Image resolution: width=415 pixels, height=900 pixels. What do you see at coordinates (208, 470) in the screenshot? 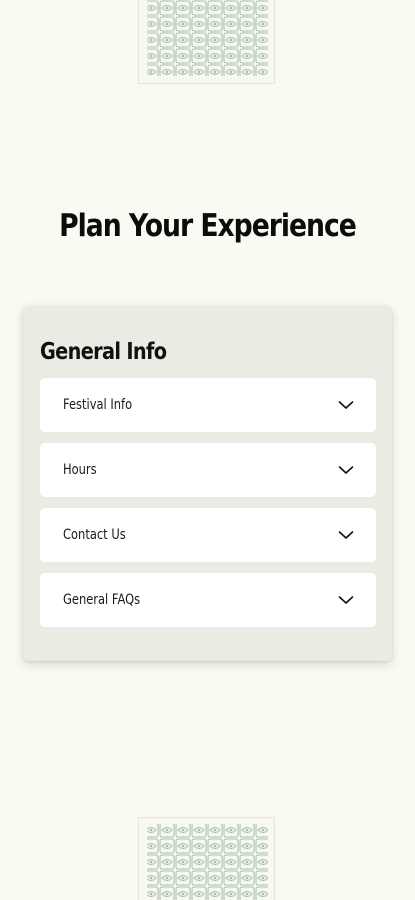
I see `accordion-item-hours: Hours` at bounding box center [208, 470].